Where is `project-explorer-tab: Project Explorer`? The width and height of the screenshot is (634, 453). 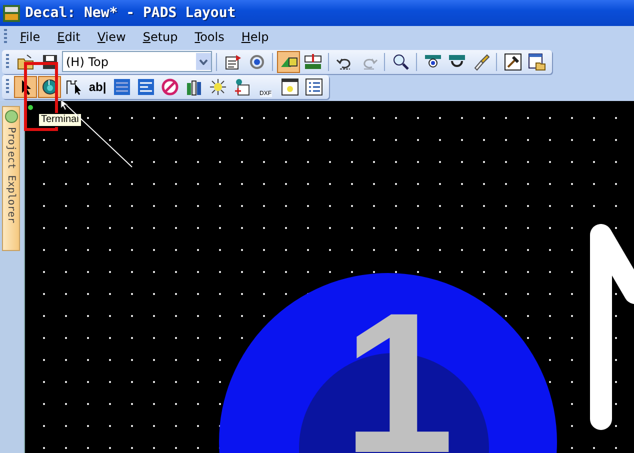 project-explorer-tab: Project Explorer is located at coordinates (11, 178).